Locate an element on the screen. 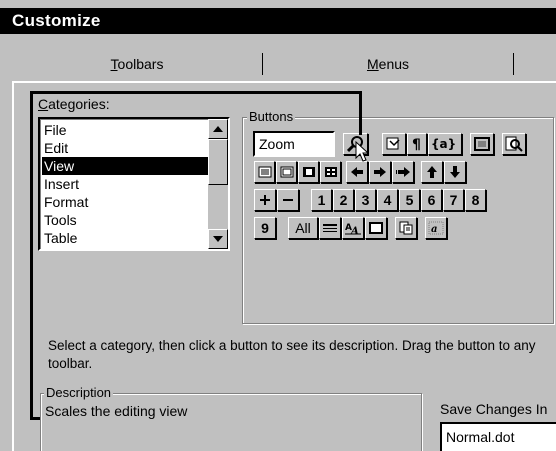  show-heading-5-button: 5 is located at coordinates (409, 200).